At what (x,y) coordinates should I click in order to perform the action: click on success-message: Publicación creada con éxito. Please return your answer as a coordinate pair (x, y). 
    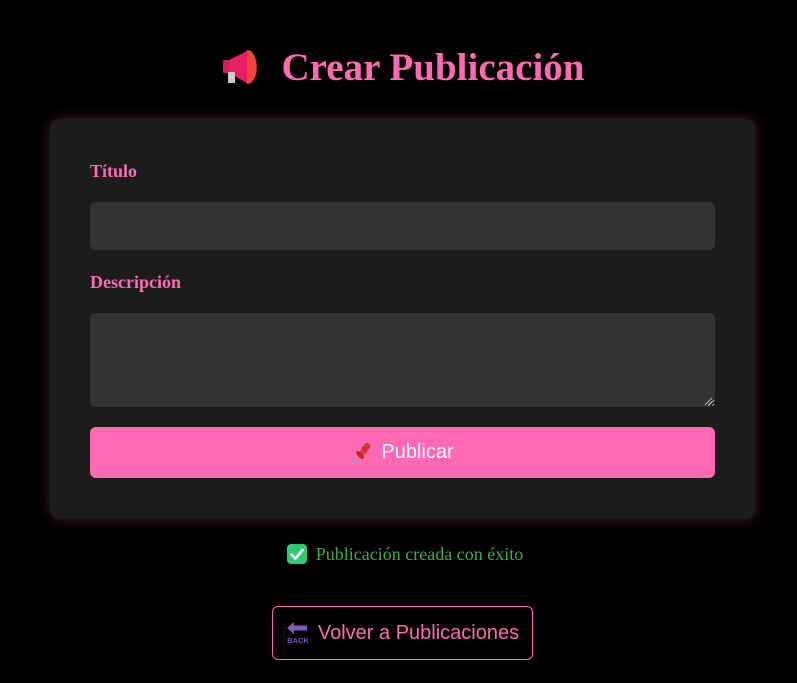
    Looking at the image, I should click on (398, 554).